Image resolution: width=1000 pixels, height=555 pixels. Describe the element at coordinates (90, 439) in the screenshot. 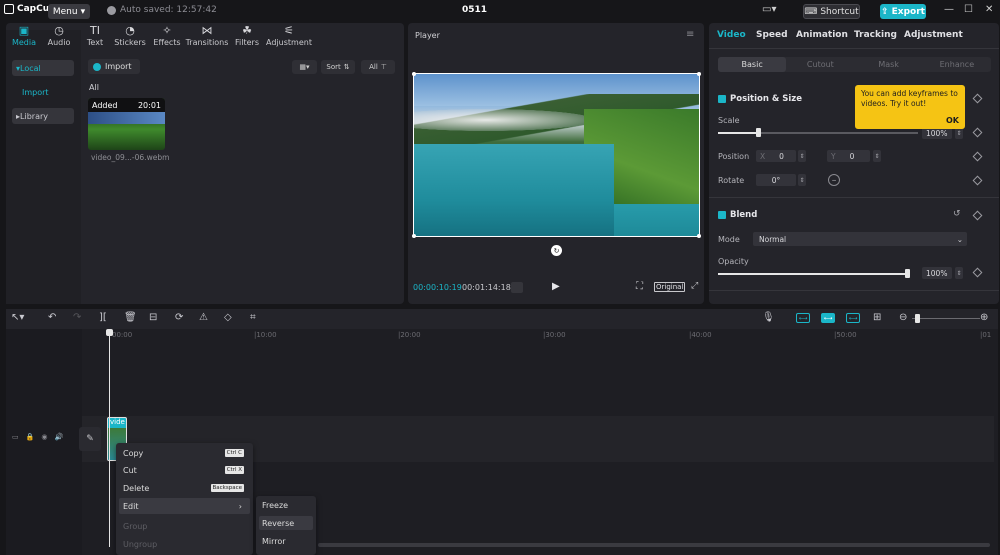

I see `edit-cover-icon: ✎` at that location.